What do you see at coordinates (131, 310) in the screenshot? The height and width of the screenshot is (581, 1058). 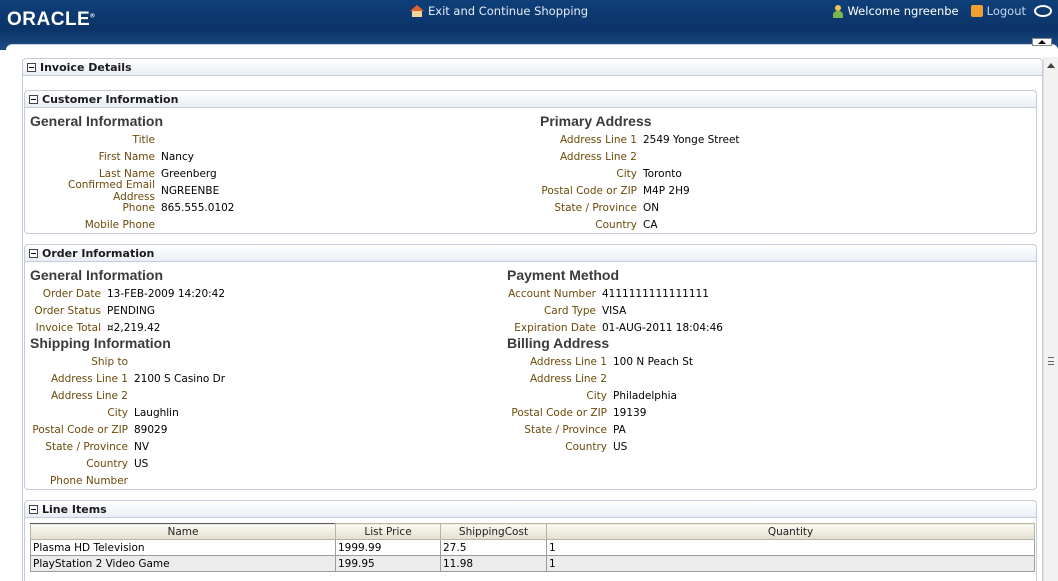 I see `field-value: PENDING` at bounding box center [131, 310].